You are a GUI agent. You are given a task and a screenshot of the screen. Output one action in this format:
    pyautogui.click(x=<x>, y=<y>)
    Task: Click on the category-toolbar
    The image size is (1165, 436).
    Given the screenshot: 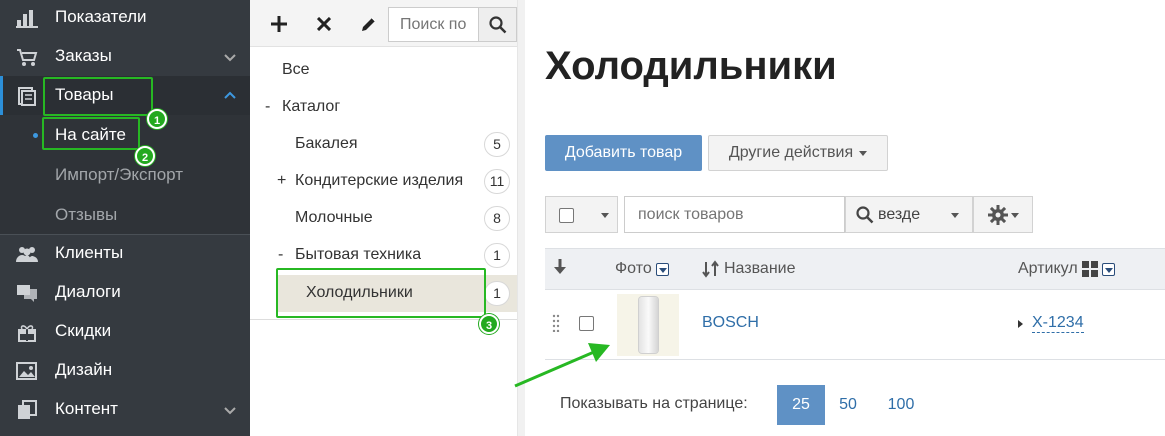 What is the action you would take?
    pyautogui.click(x=385, y=23)
    